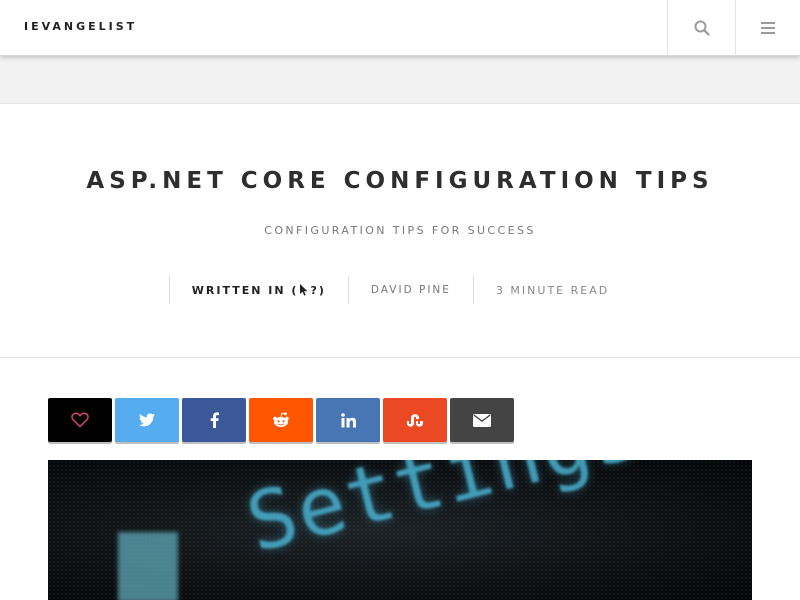 The height and width of the screenshot is (600, 800). I want to click on post-title: ASP.NET CORE CONFIGURATION TIPS, so click(400, 181).